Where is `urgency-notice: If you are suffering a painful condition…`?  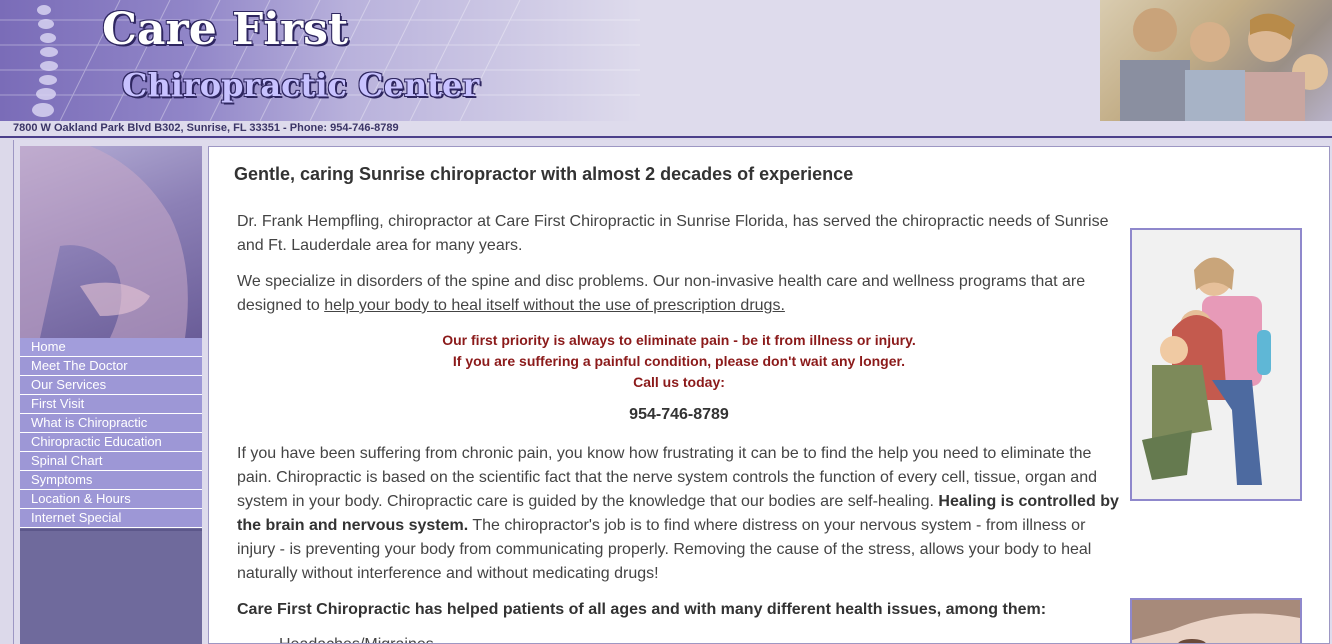
urgency-notice: If you are suffering a painful condition… is located at coordinates (679, 361).